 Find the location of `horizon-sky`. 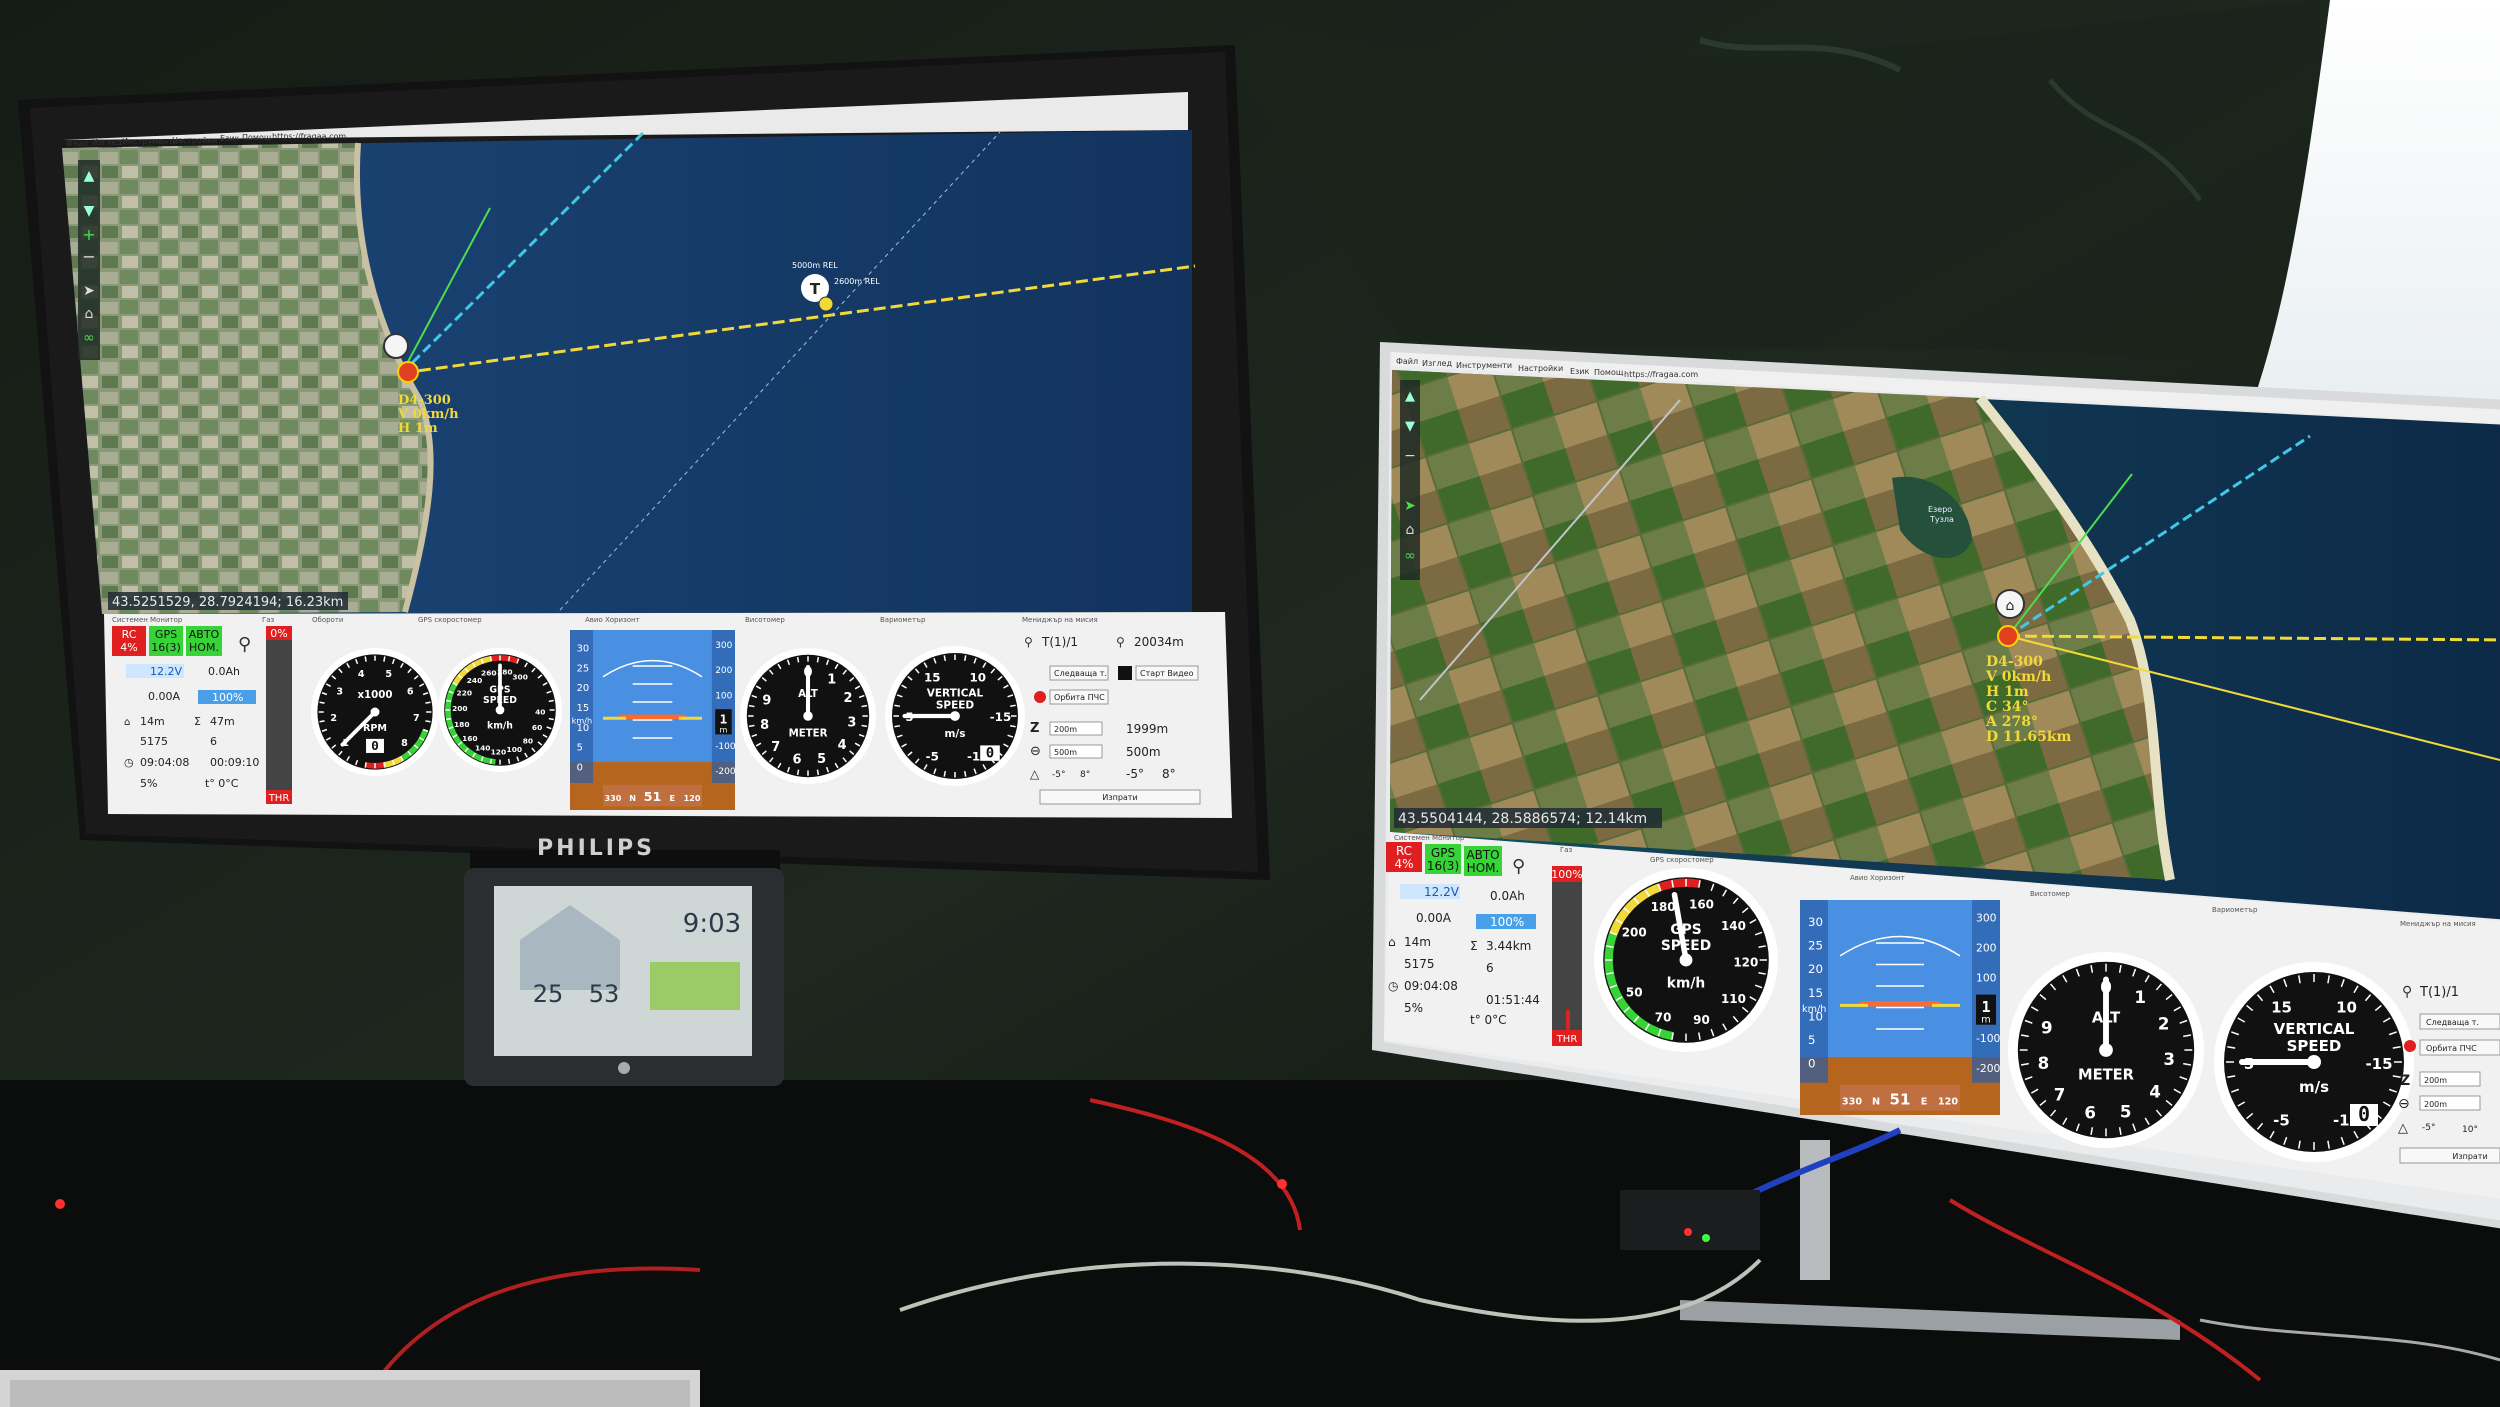

horizon-sky is located at coordinates (652, 696).